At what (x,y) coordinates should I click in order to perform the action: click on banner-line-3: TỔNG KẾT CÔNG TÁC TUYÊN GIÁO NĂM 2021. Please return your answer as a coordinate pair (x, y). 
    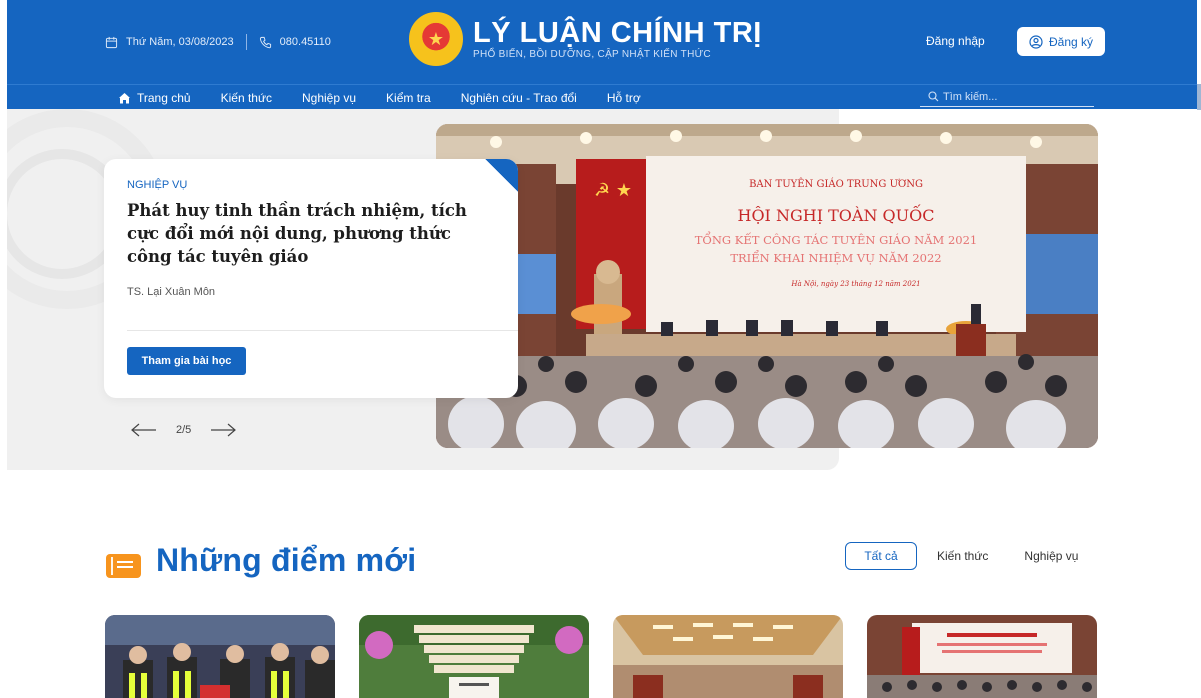
    Looking at the image, I should click on (836, 239).